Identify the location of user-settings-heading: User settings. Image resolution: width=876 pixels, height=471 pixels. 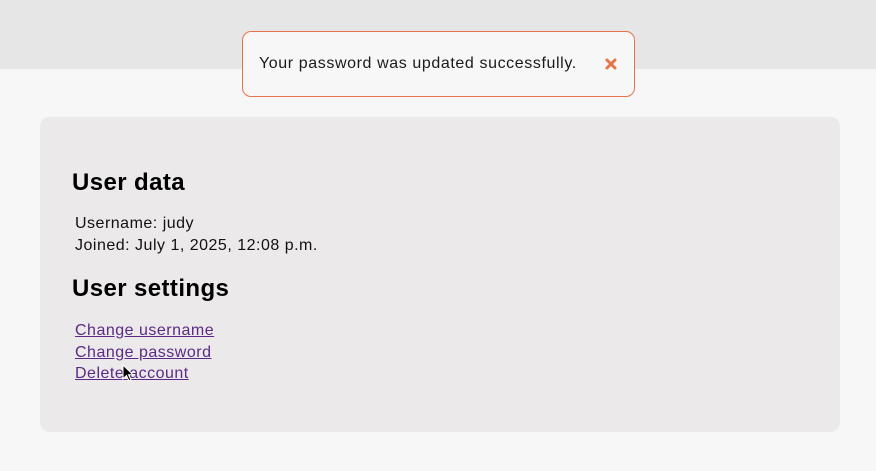
(151, 288).